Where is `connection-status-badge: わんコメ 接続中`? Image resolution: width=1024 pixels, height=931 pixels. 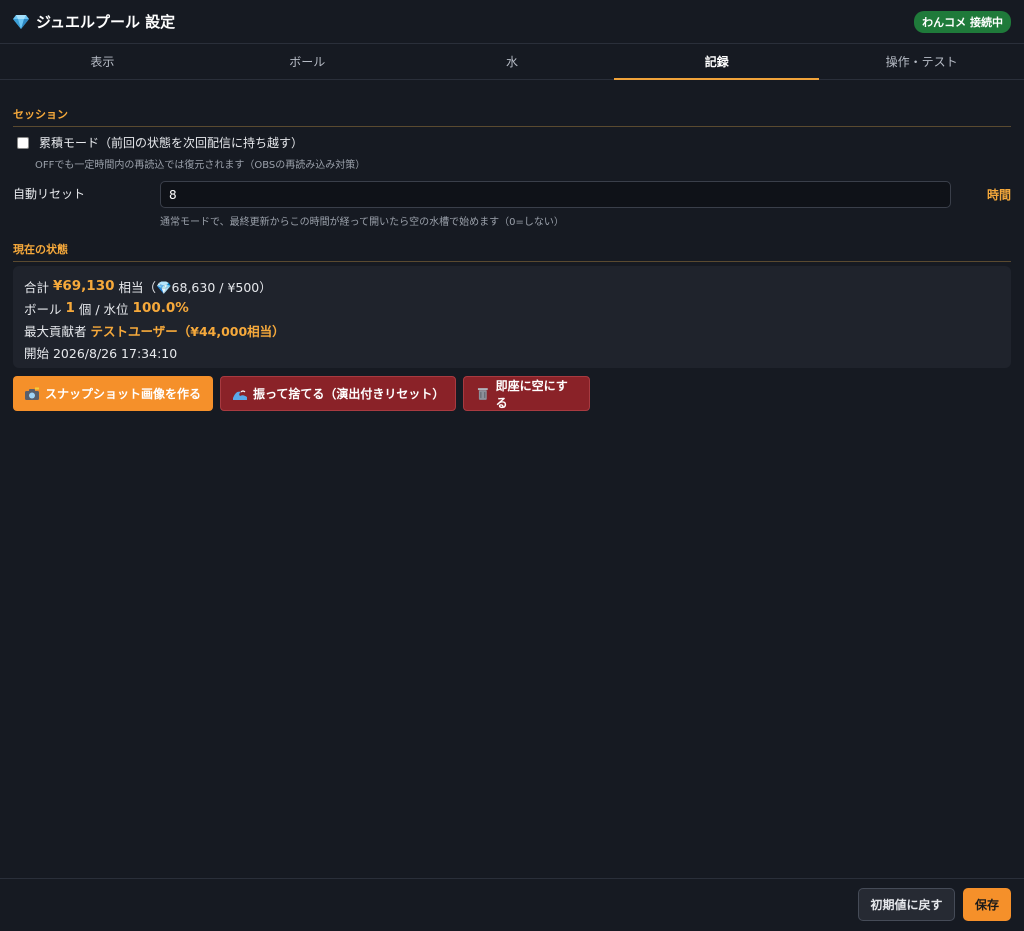
connection-status-badge: わんコメ 接続中 is located at coordinates (962, 21).